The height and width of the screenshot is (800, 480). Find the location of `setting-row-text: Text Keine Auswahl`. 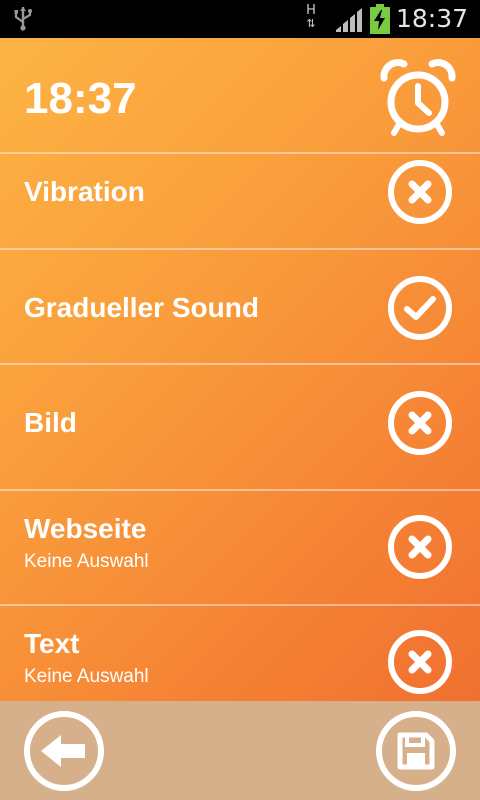

setting-row-text: Text Keine Auswahl is located at coordinates (240, 652).